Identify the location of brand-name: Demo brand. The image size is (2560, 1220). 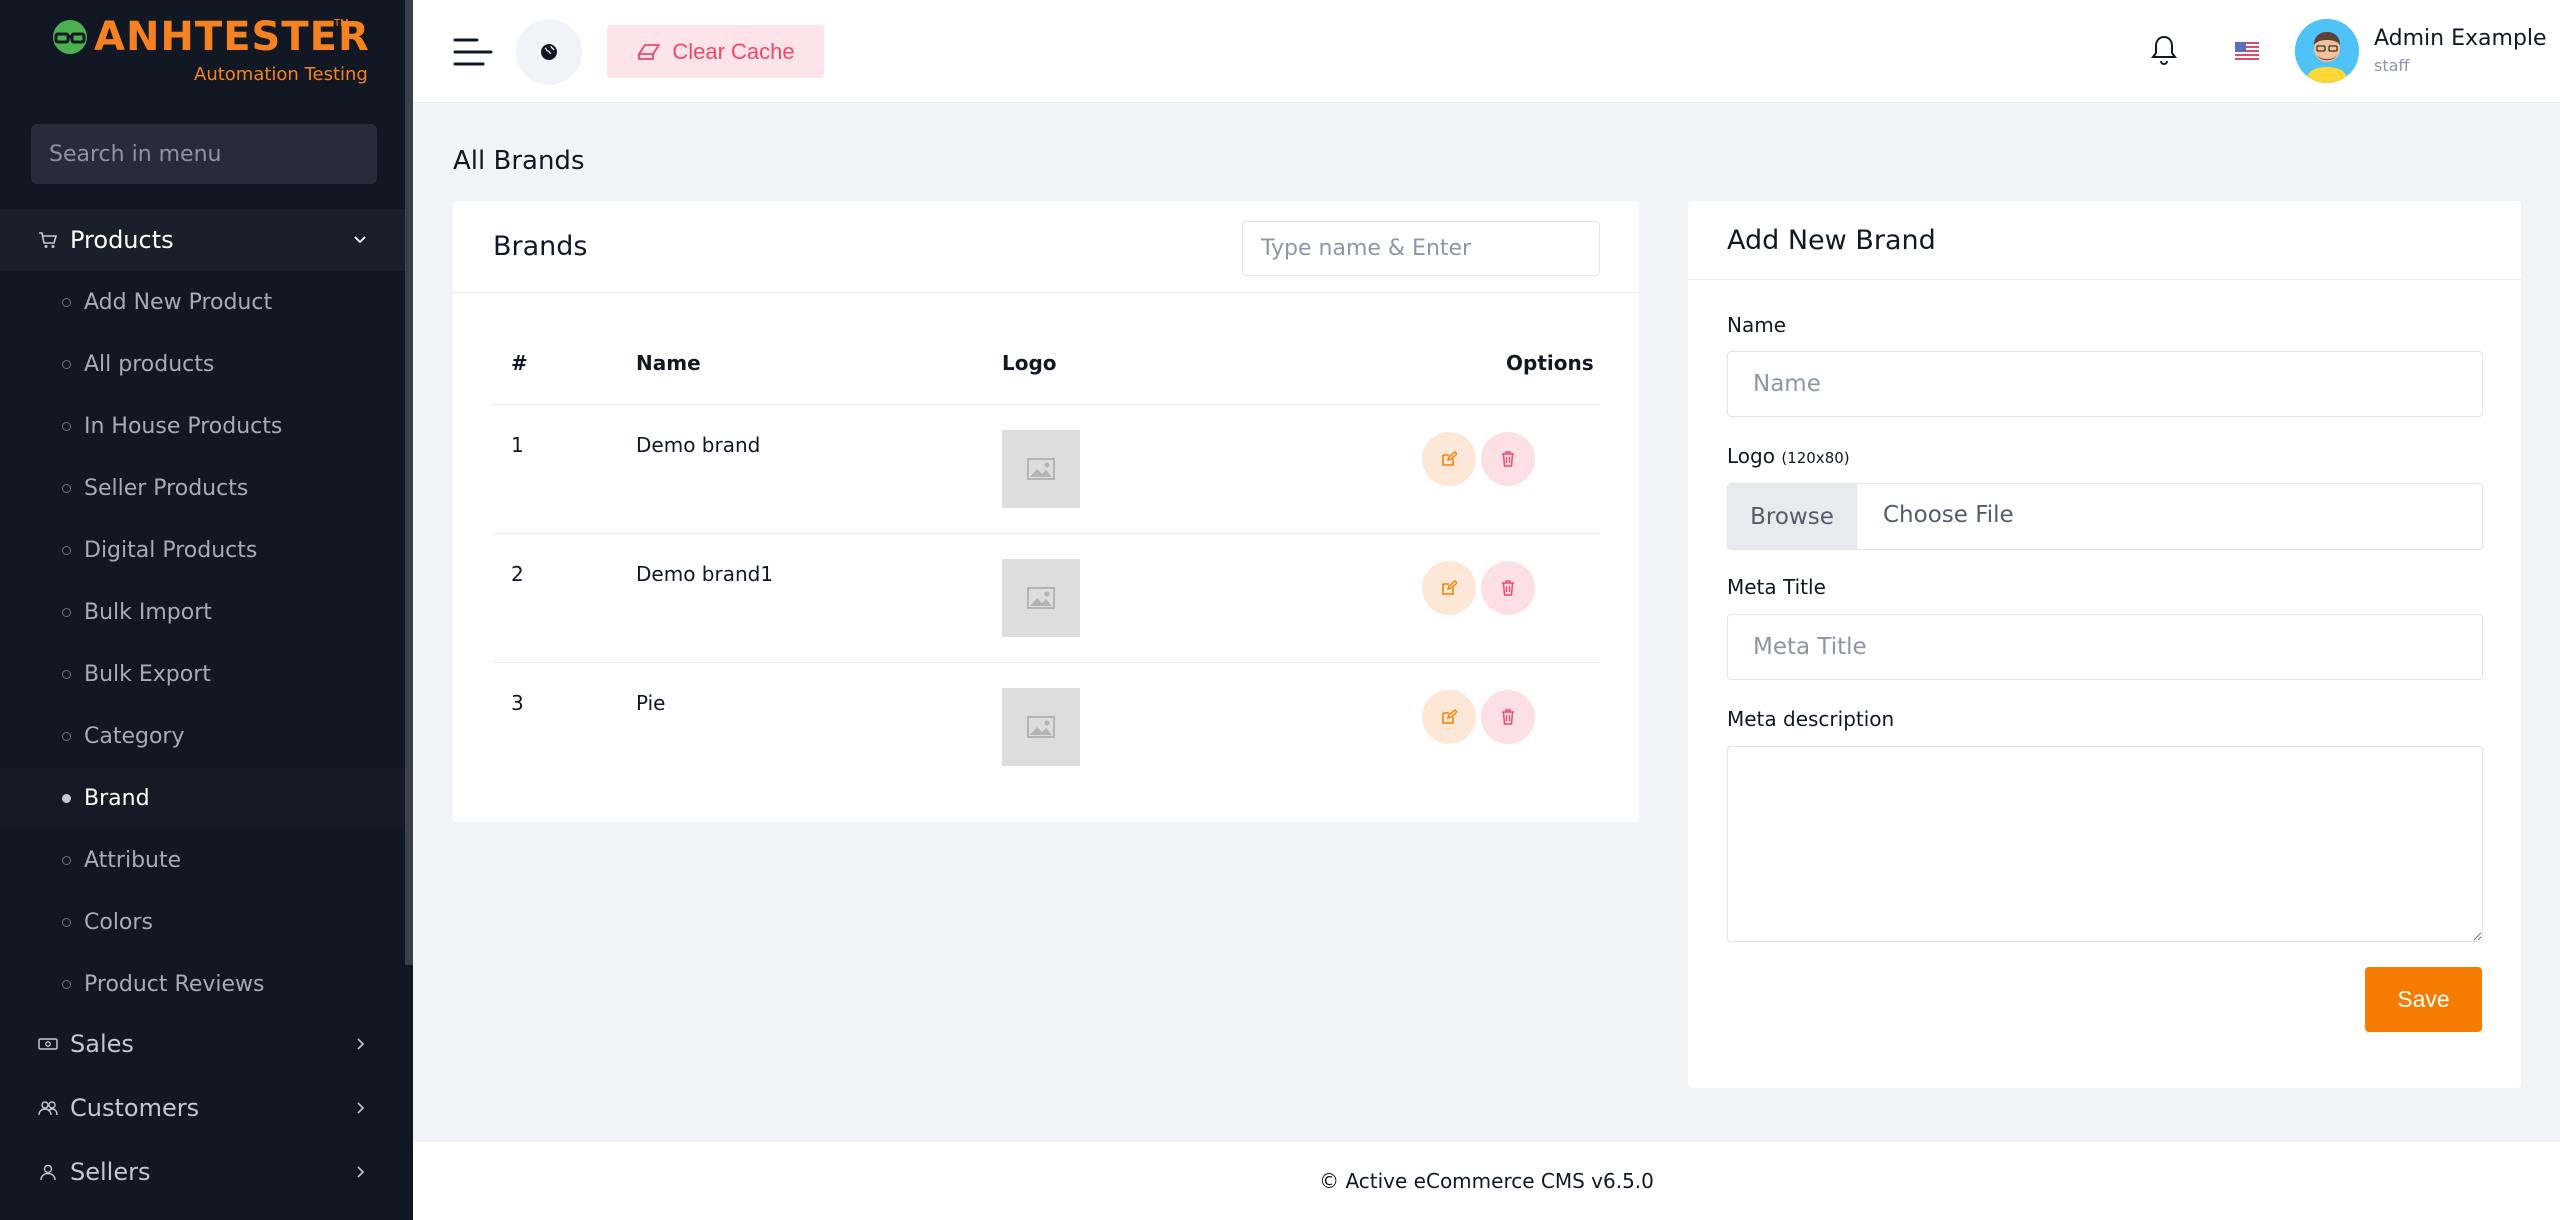
(698, 445).